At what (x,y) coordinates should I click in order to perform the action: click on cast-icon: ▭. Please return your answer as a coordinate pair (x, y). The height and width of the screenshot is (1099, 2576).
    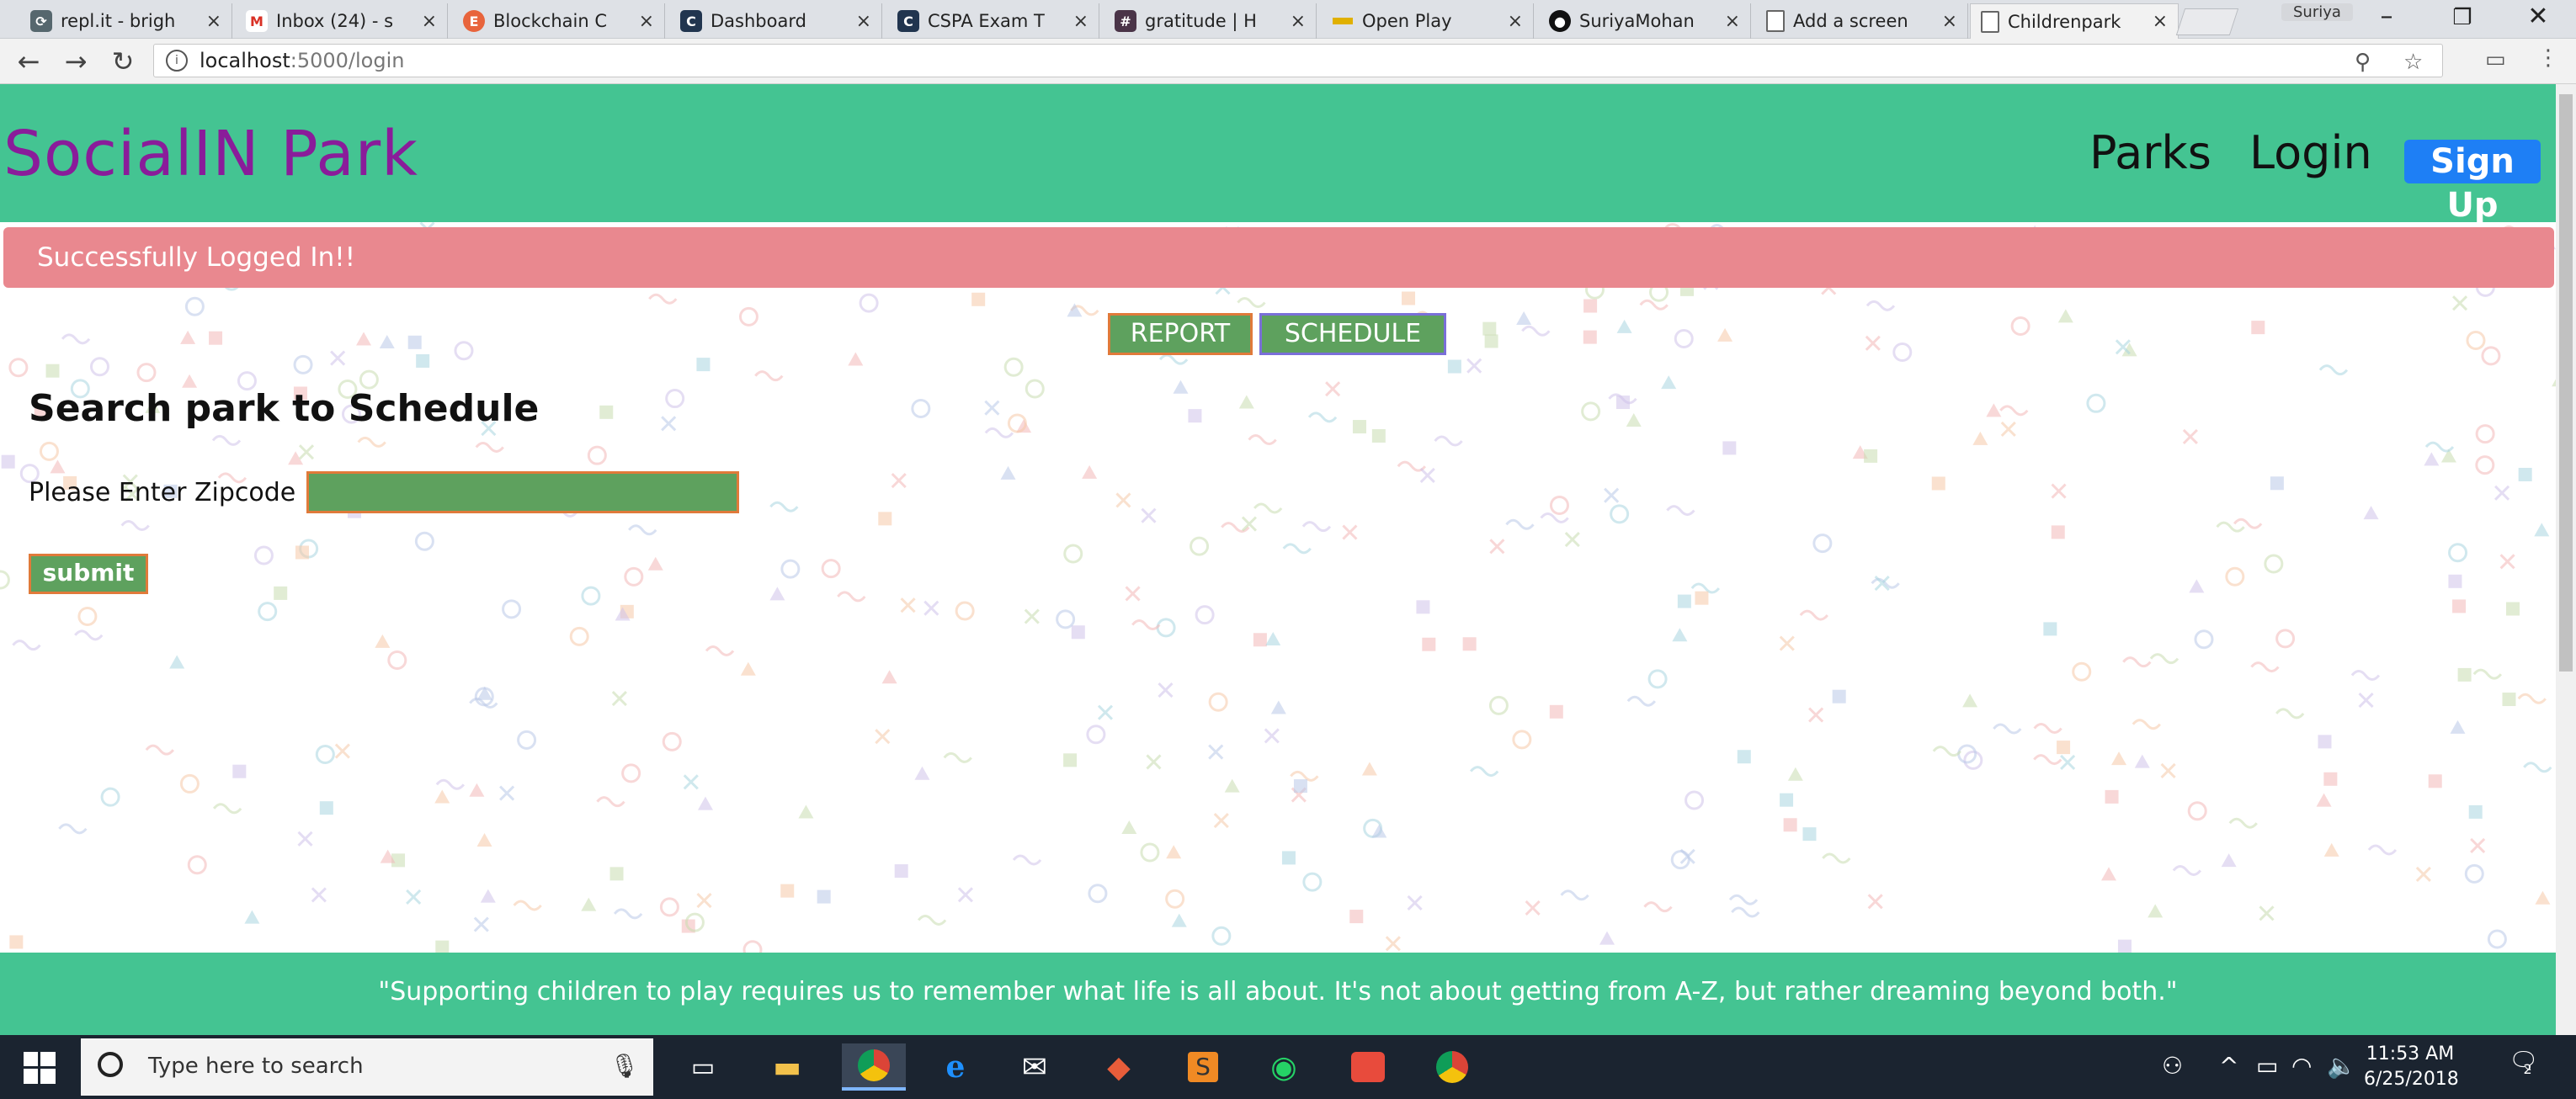
    Looking at the image, I should click on (2496, 59).